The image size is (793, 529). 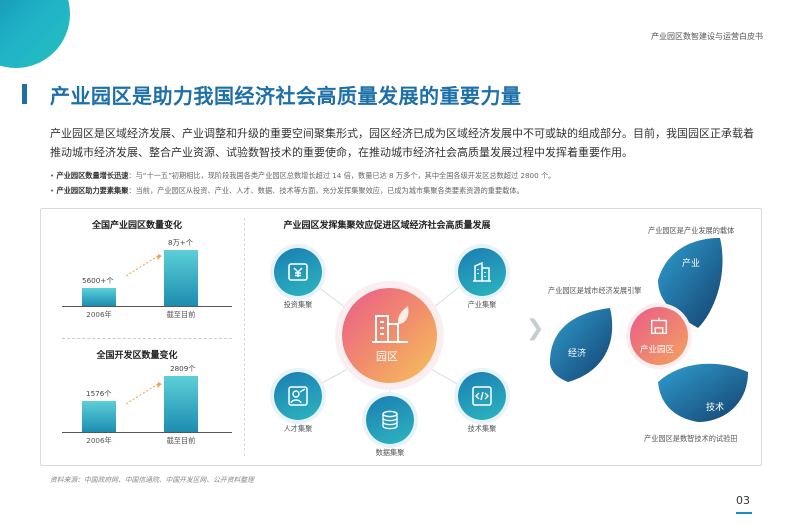 I want to click on role-center: 产业园区, so click(x=659, y=336).